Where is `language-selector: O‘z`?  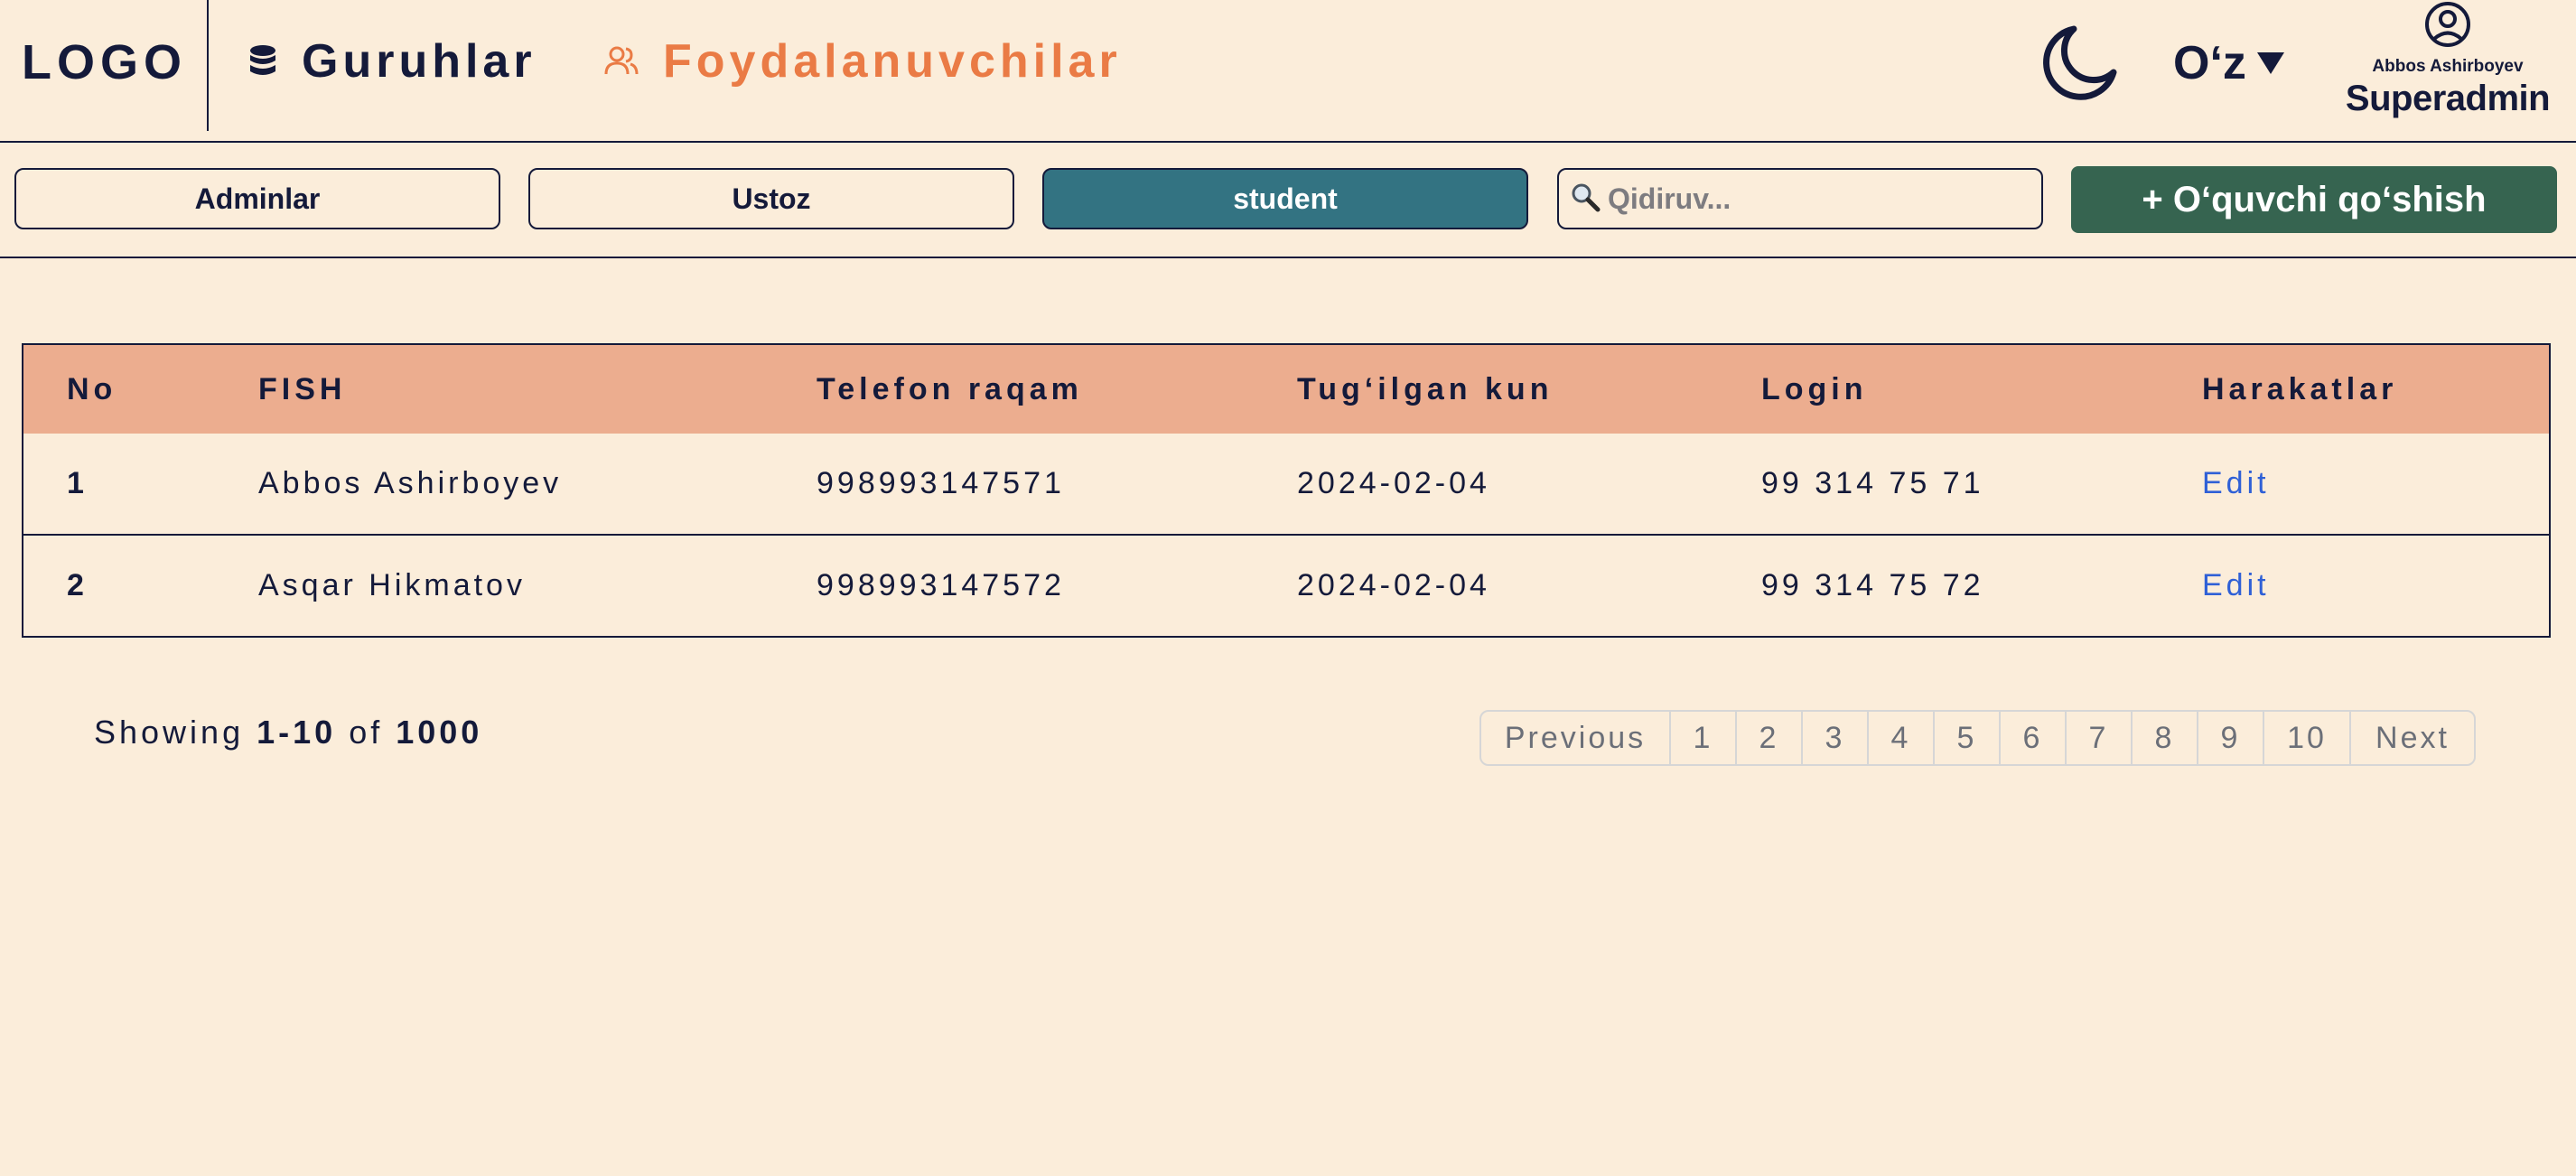 language-selector: O‘z is located at coordinates (2228, 63).